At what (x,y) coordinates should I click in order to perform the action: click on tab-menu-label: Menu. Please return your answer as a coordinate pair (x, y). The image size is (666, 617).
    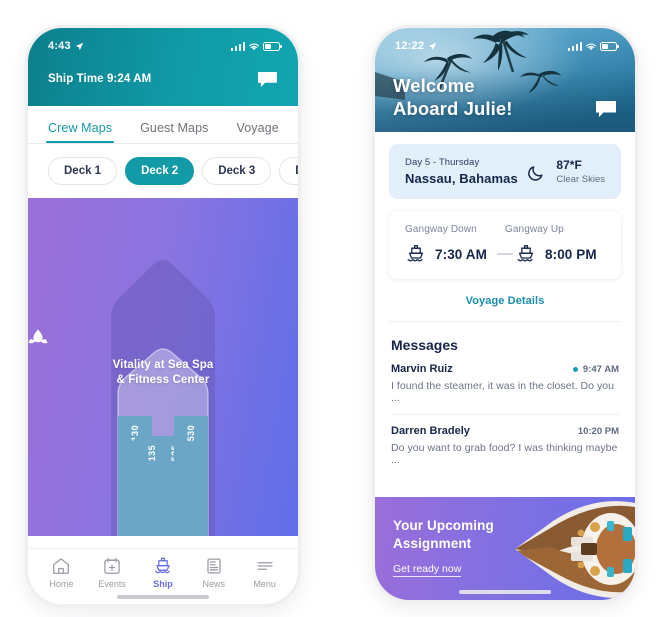
    Looking at the image, I should click on (264, 584).